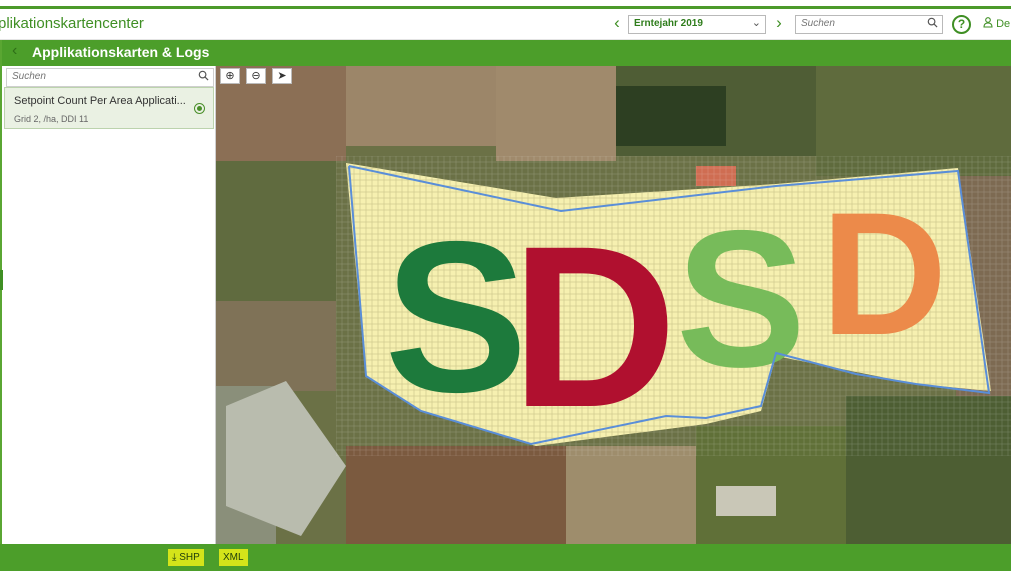 The width and height of the screenshot is (1011, 571). Describe the element at coordinates (282, 76) in the screenshot. I see `locate-icon: ➤` at that location.